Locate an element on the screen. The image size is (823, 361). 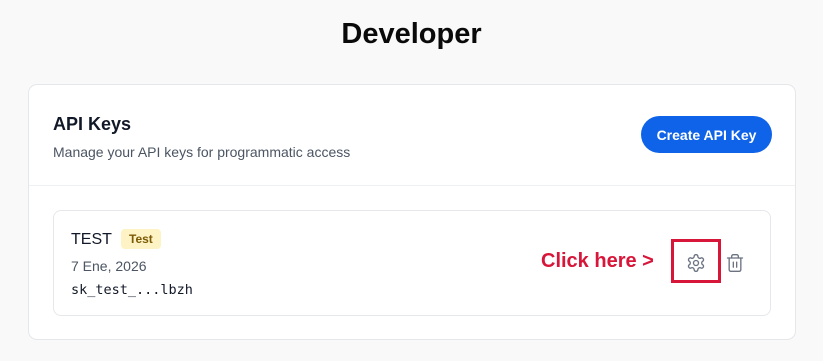
gear-icon is located at coordinates (696, 263).